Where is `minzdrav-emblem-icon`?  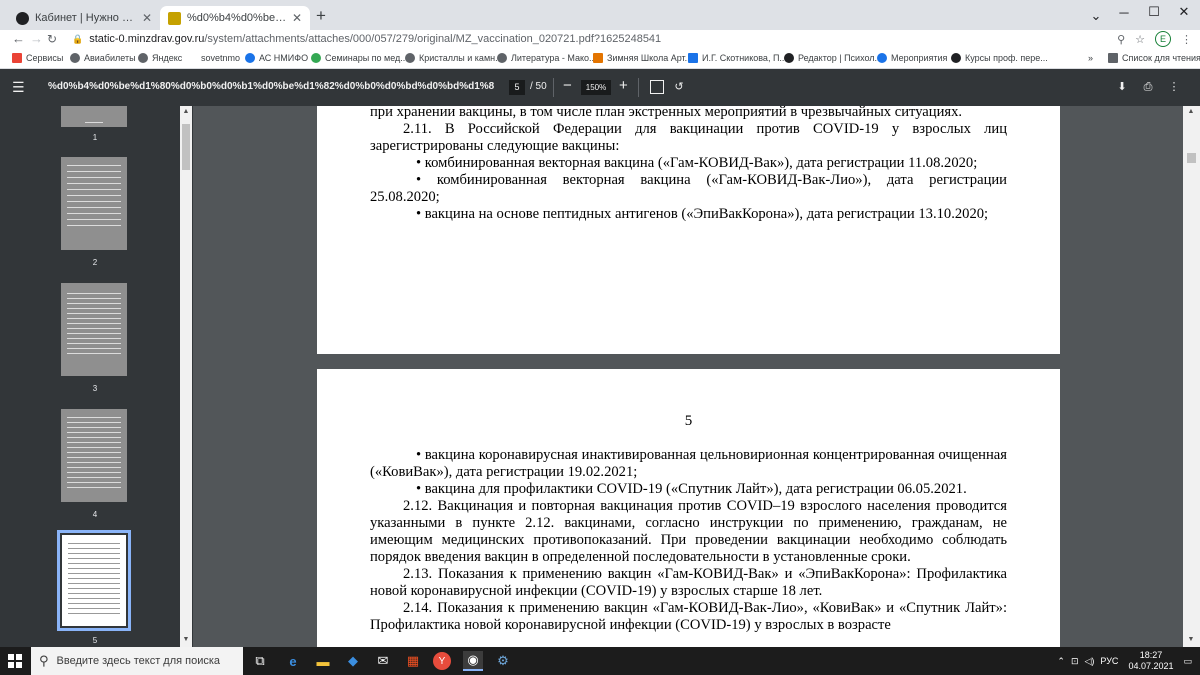 minzdrav-emblem-icon is located at coordinates (174, 18).